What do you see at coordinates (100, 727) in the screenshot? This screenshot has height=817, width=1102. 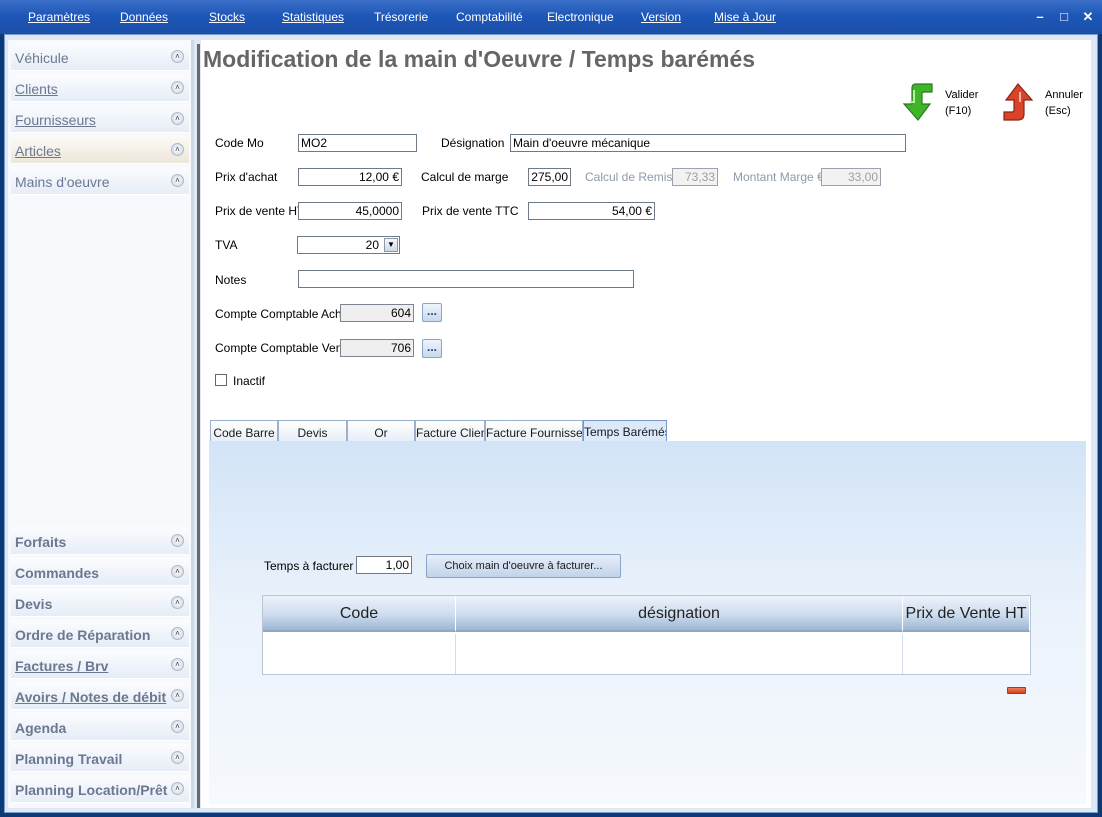 I see `sidebar-item-agenda: Agenda ˄` at bounding box center [100, 727].